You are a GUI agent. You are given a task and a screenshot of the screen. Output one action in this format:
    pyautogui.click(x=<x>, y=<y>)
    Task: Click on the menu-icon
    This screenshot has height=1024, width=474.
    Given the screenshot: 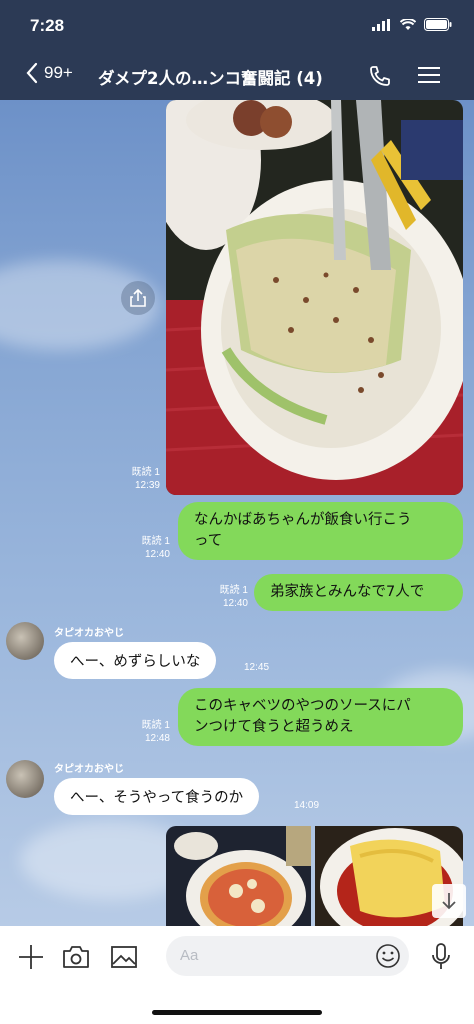 What is the action you would take?
    pyautogui.click(x=429, y=75)
    